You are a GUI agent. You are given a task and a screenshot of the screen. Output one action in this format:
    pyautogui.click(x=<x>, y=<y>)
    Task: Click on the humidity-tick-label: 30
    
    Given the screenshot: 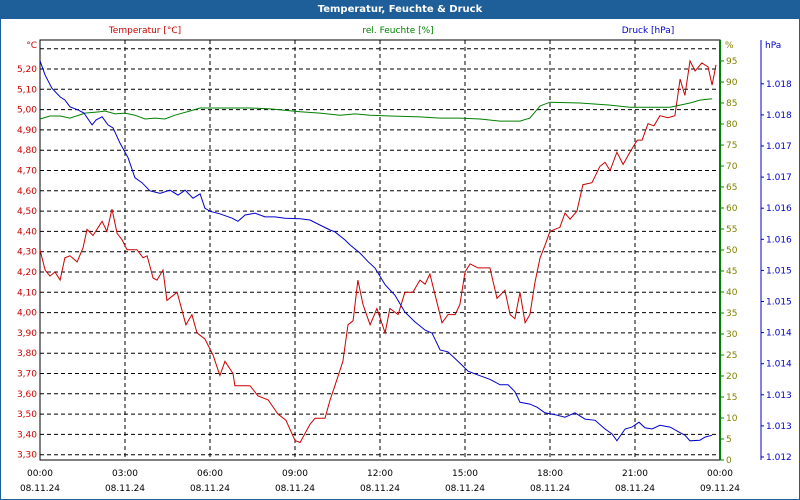 What is the action you would take?
    pyautogui.click(x=732, y=335)
    